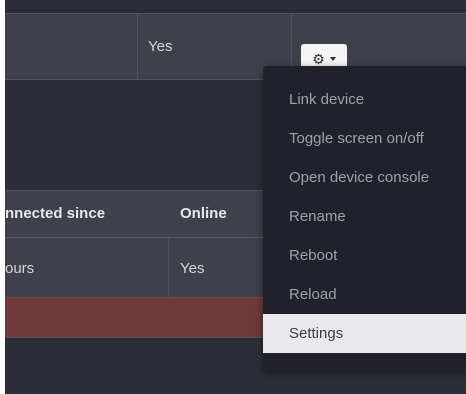  What do you see at coordinates (364, 99) in the screenshot?
I see `menu-item-link-device: Link device` at bounding box center [364, 99].